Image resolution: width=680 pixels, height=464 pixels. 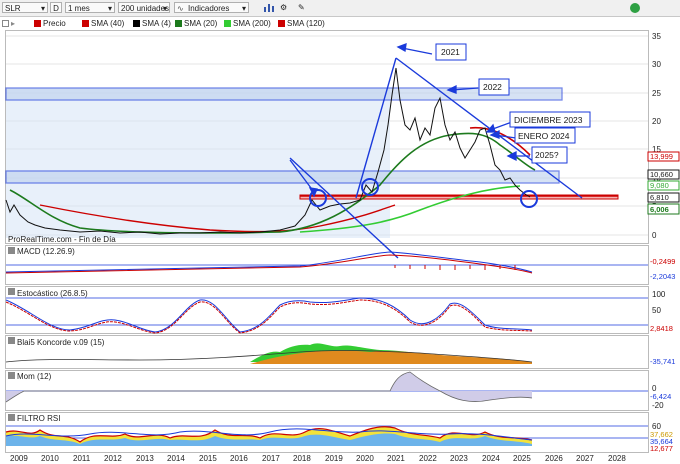 I want to click on macd-tag: -0,2499, so click(x=662, y=261).